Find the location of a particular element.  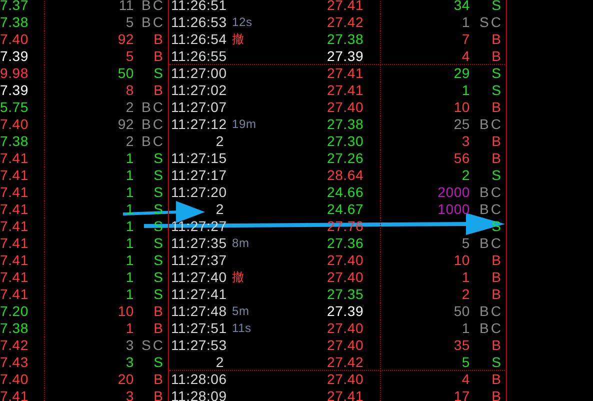

price-cell: 5.75 is located at coordinates (14, 107).